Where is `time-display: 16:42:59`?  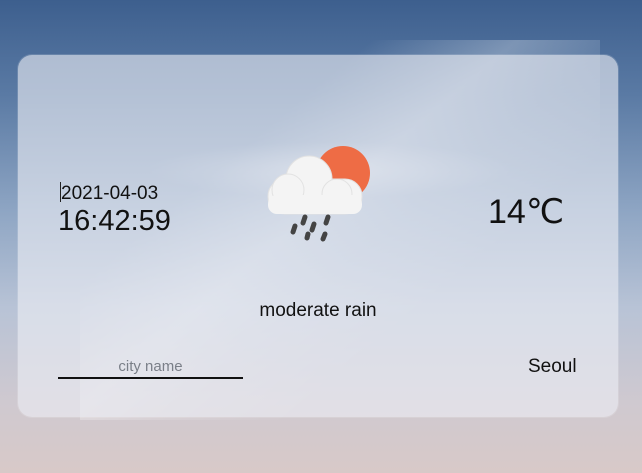 time-display: 16:42:59 is located at coordinates (114, 221).